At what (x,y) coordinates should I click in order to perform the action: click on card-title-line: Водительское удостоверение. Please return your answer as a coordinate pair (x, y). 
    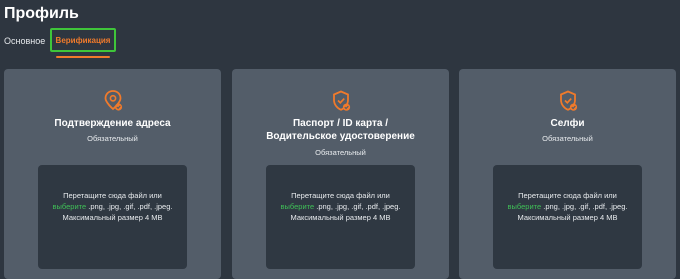
    Looking at the image, I should click on (340, 136).